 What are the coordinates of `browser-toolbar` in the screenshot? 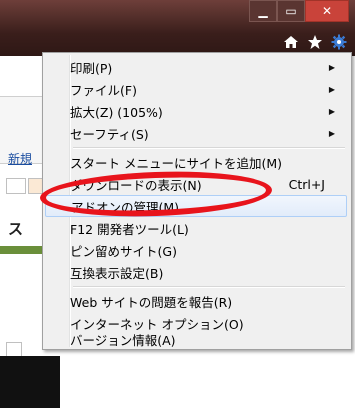 It's located at (315, 42).